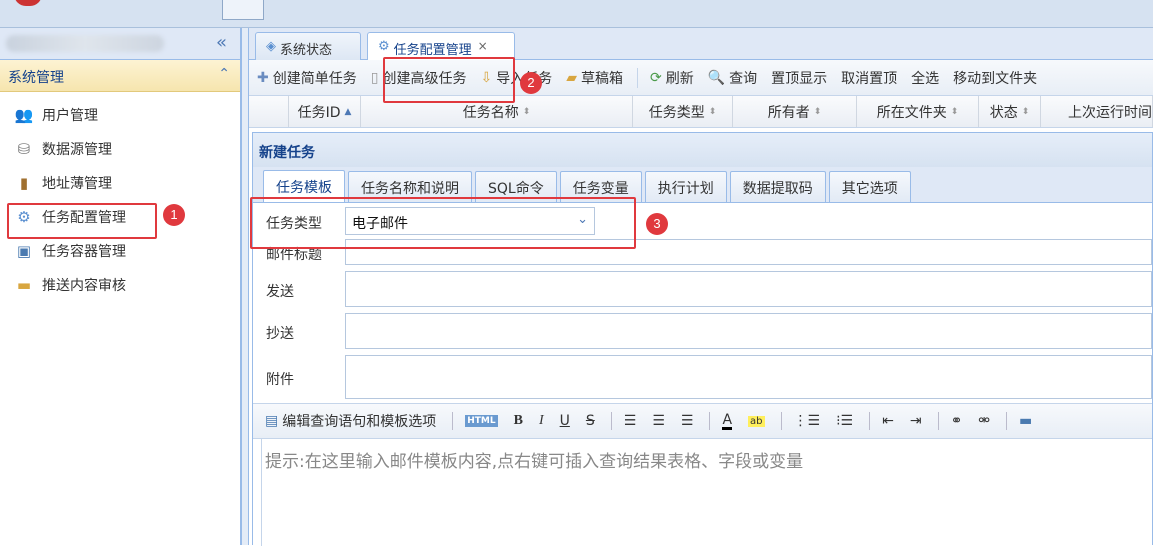 The width and height of the screenshot is (1153, 546). What do you see at coordinates (748, 377) in the screenshot?
I see `attachment-input` at bounding box center [748, 377].